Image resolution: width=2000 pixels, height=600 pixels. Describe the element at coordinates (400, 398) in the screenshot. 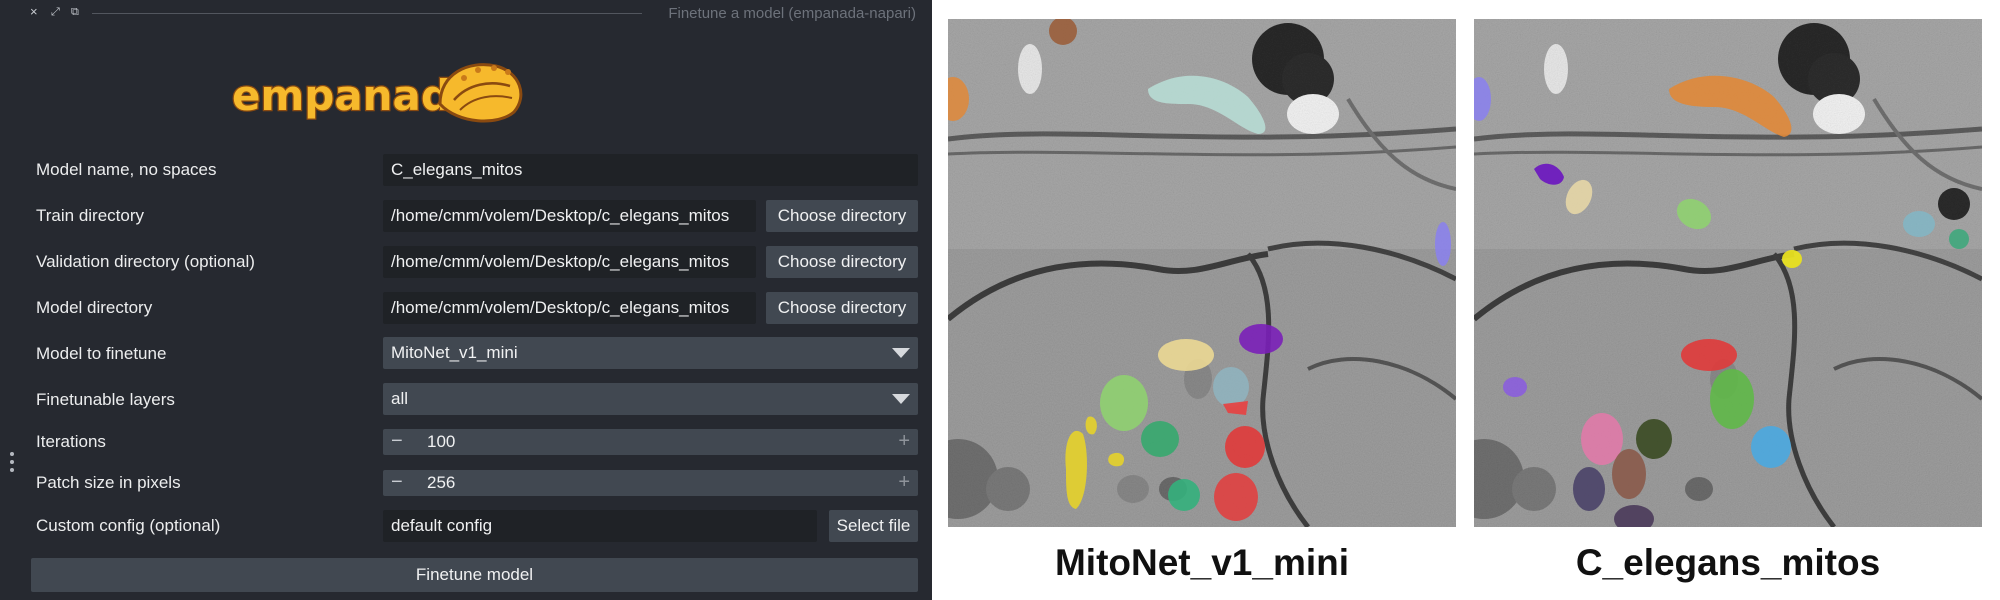

I see `finetunable-layers-value: all` at that location.